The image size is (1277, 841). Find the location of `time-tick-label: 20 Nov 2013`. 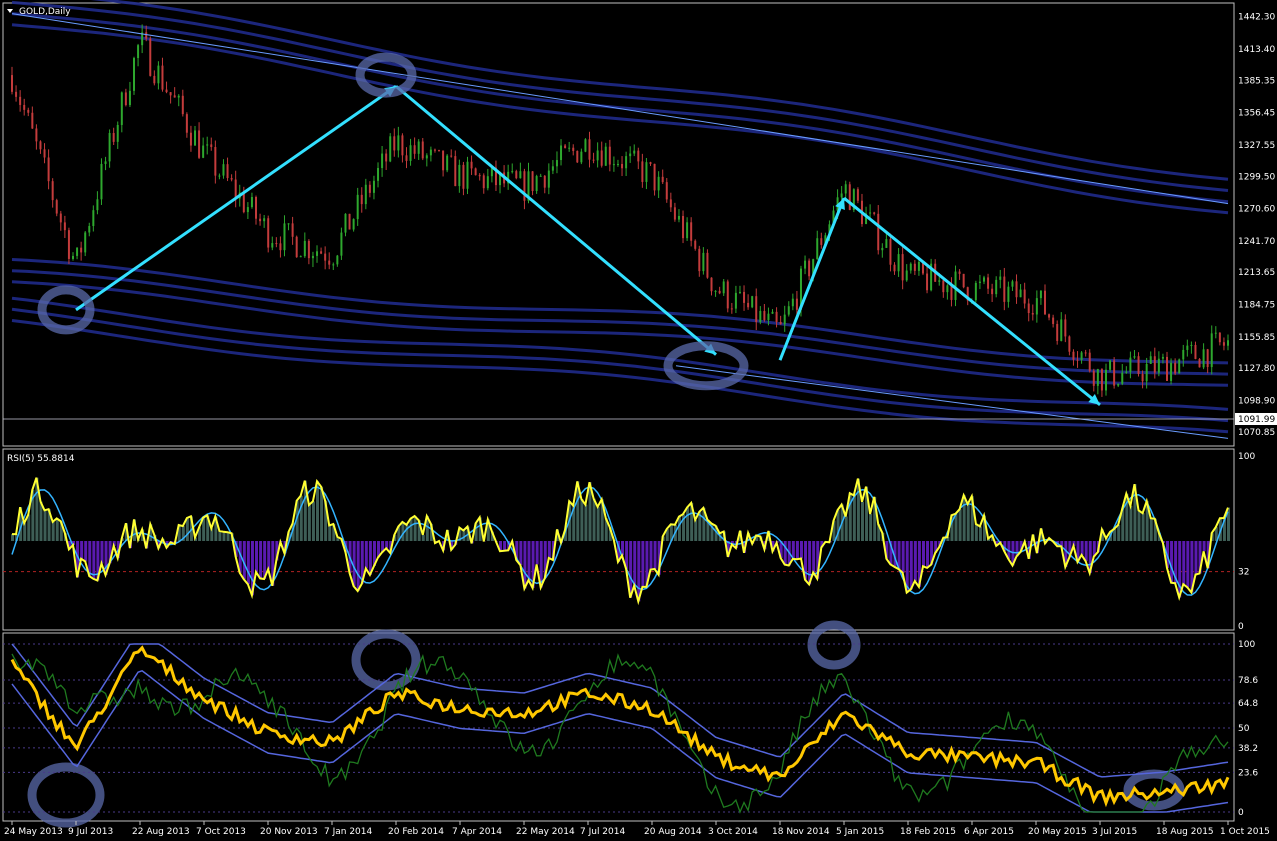

time-tick-label: 20 Nov 2013 is located at coordinates (289, 832).